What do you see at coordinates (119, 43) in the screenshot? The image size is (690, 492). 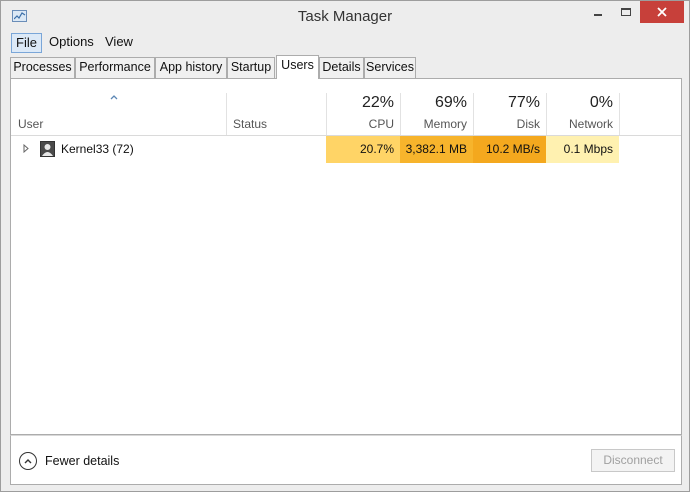 I see `menu-view: View` at bounding box center [119, 43].